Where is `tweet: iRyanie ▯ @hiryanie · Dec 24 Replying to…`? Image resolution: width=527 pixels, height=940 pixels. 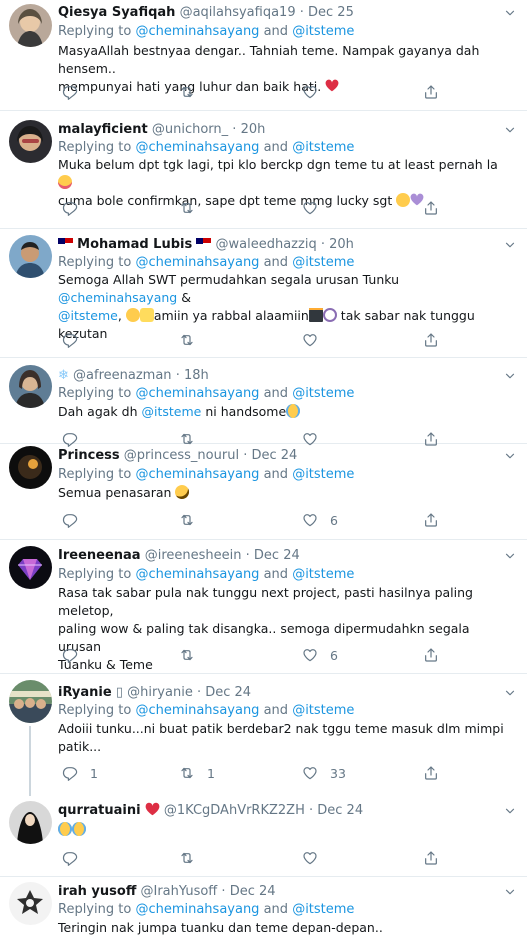 tweet: iRyanie ▯ @hiryanie · Dec 24 Replying to… is located at coordinates (263, 735).